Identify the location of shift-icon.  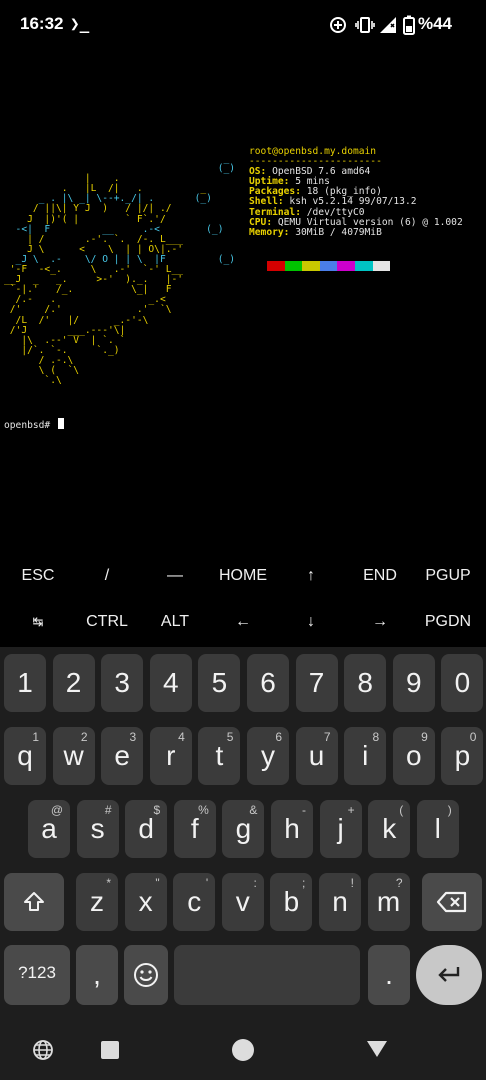
(34, 901).